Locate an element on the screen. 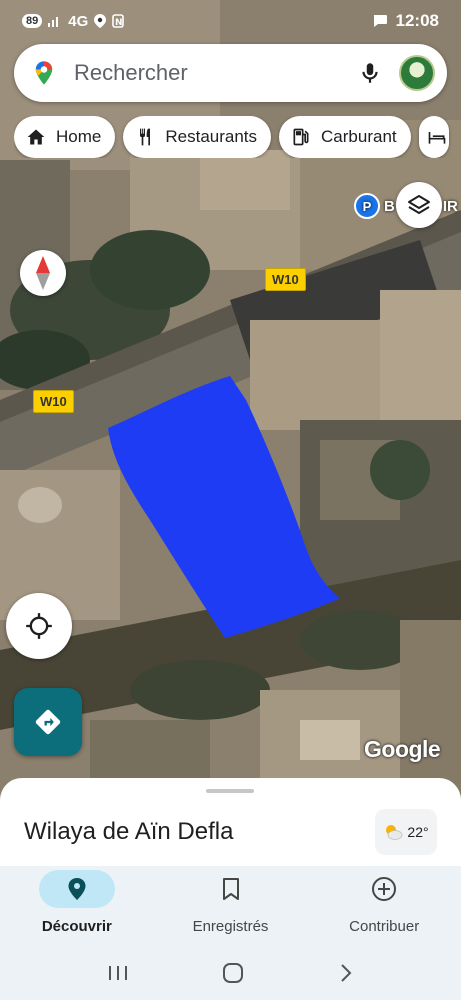  poi-label: B is located at coordinates (389, 206).